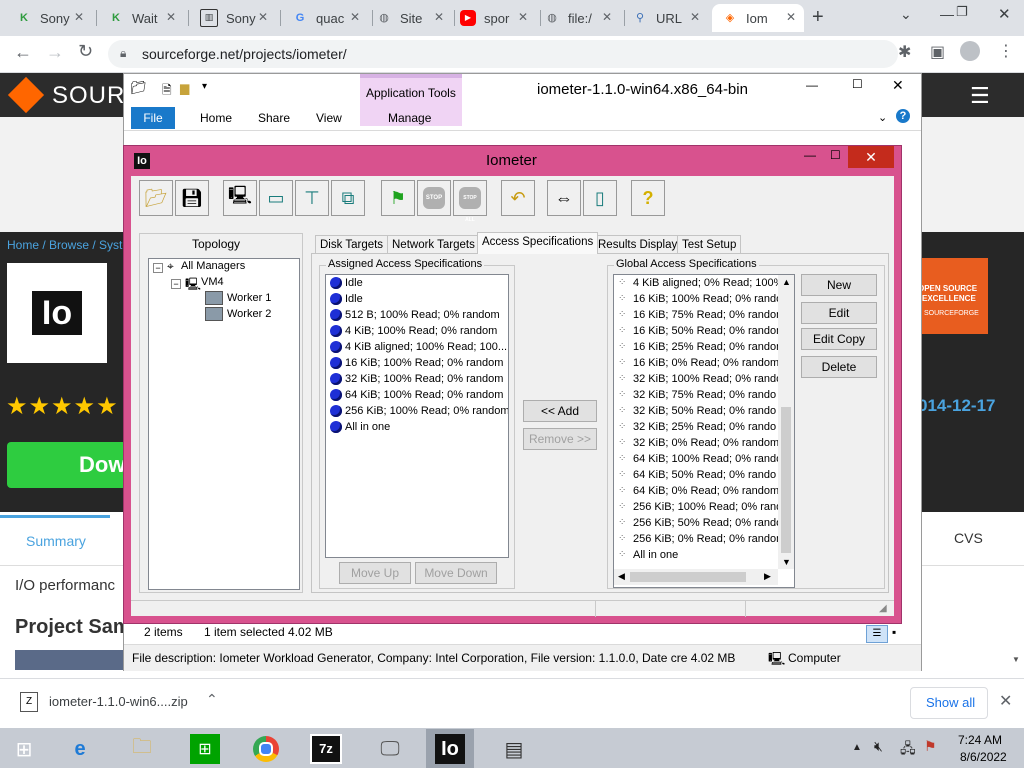  What do you see at coordinates (908, 750) in the screenshot?
I see `network-icon: 🖧` at bounding box center [908, 750].